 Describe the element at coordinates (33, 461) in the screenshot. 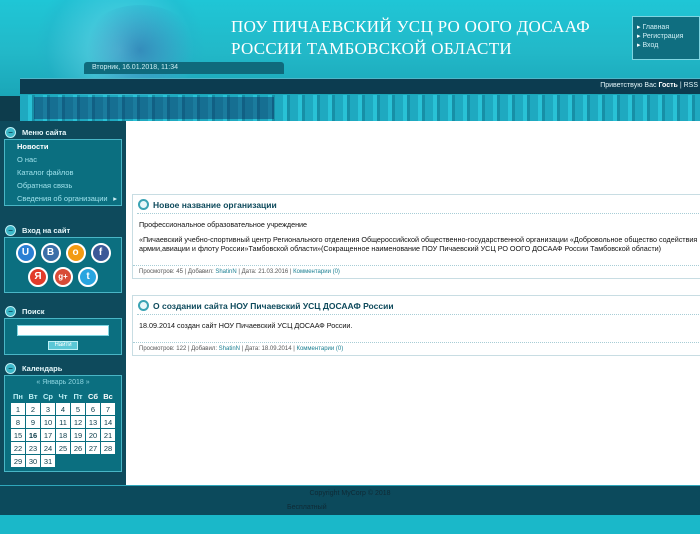

I see `calendar-day: 30` at that location.